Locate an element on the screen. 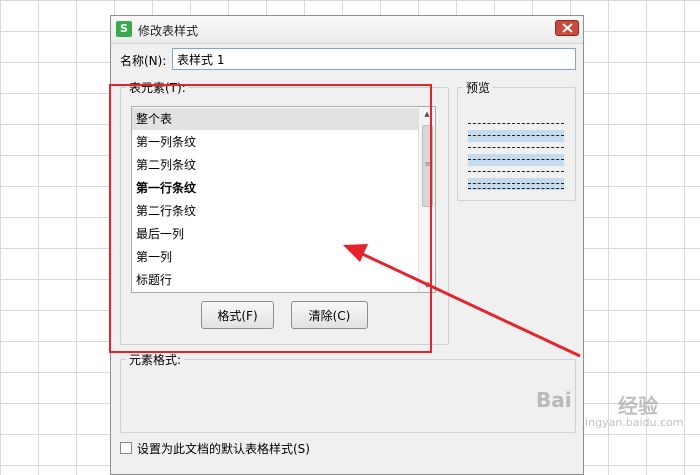 This screenshot has height=475, width=700. watermark-url: jingyan.baidu.com is located at coordinates (633, 422).